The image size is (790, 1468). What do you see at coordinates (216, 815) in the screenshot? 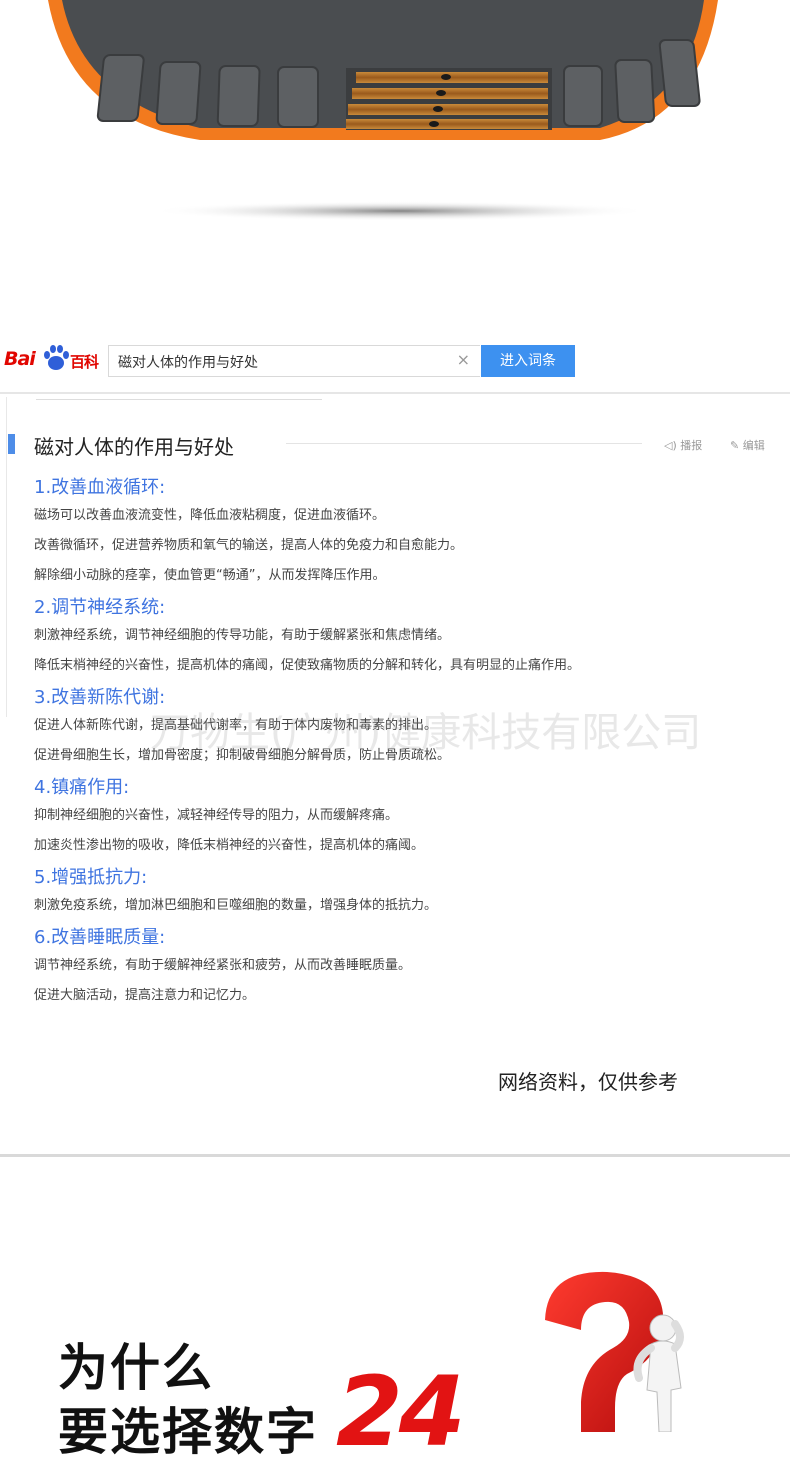
I see `section-line: 抑制神经细胞的兴奋性，减轻神经传导的阻力，从而缓解疼痛。` at bounding box center [216, 815].